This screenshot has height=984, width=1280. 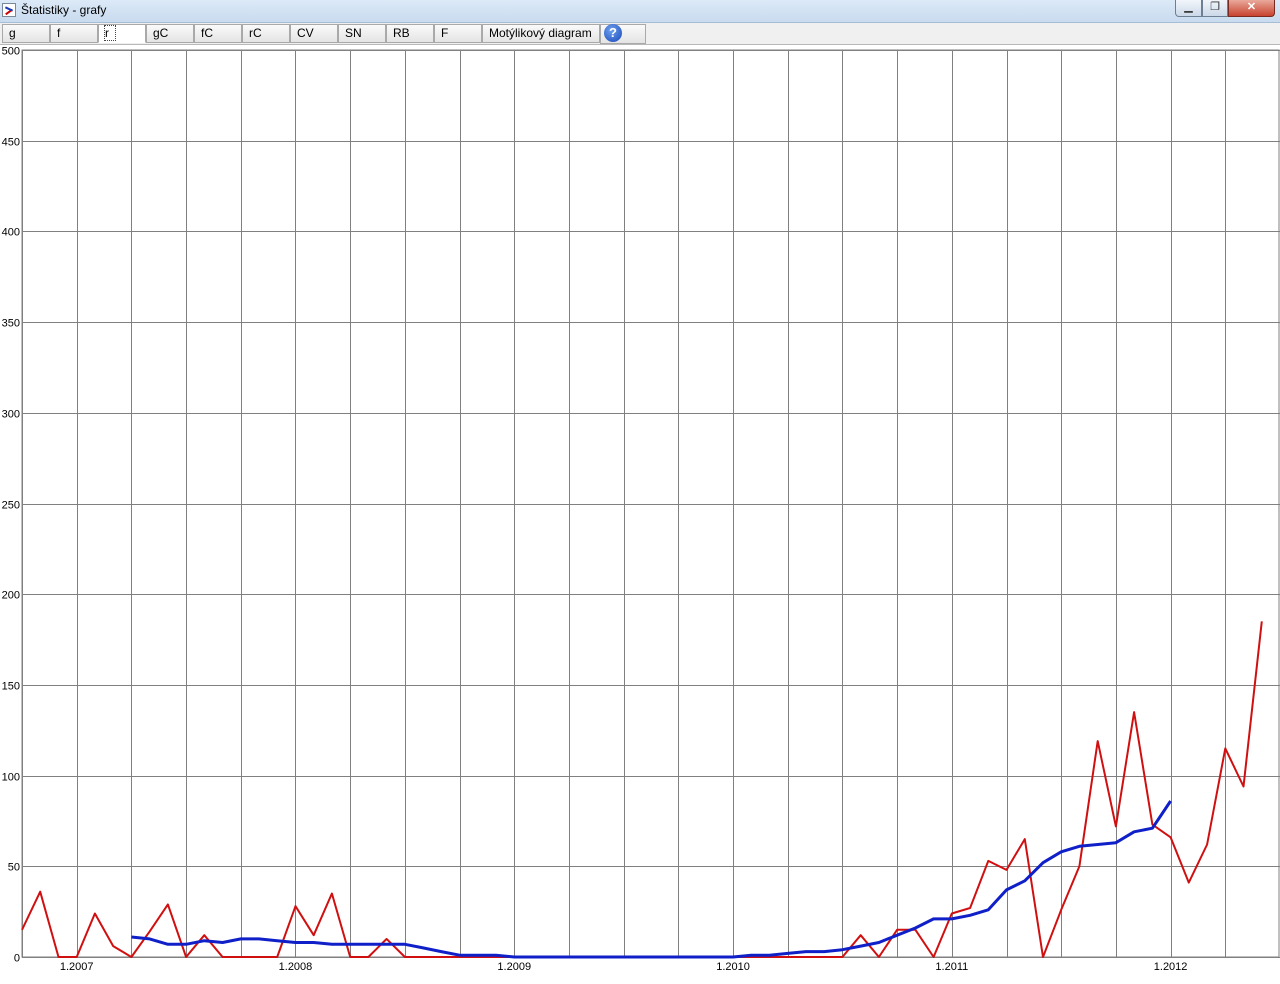 What do you see at coordinates (401, 33) in the screenshot?
I see `tab-label: RB` at bounding box center [401, 33].